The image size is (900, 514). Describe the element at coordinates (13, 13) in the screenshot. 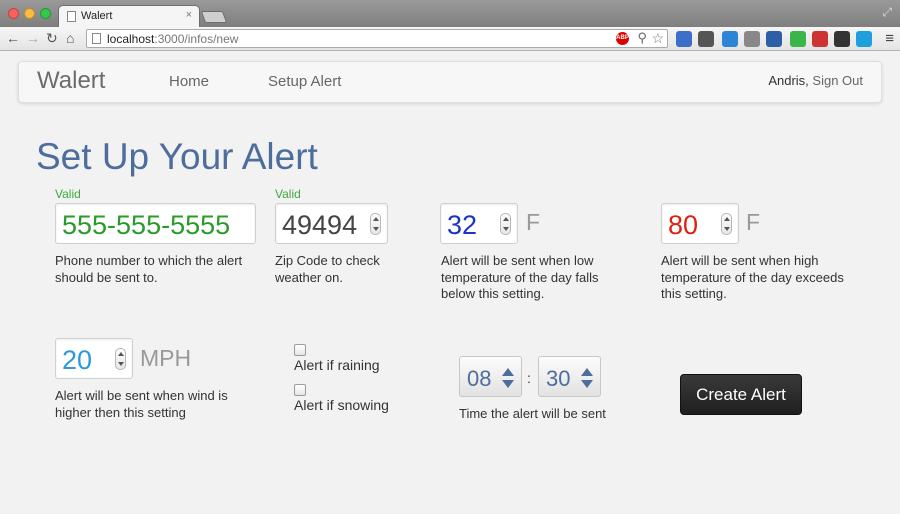

I see `close-window-button` at that location.